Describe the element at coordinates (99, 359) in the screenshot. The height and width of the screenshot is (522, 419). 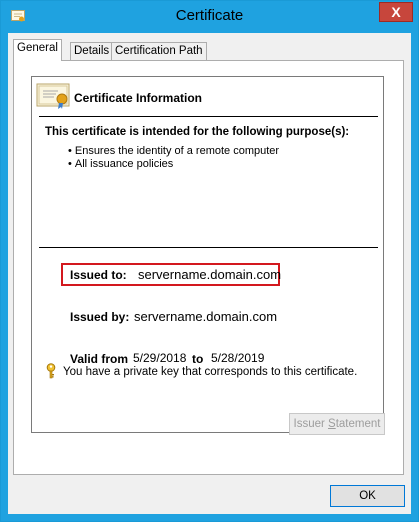
I see `valid-from-label: Valid from` at that location.